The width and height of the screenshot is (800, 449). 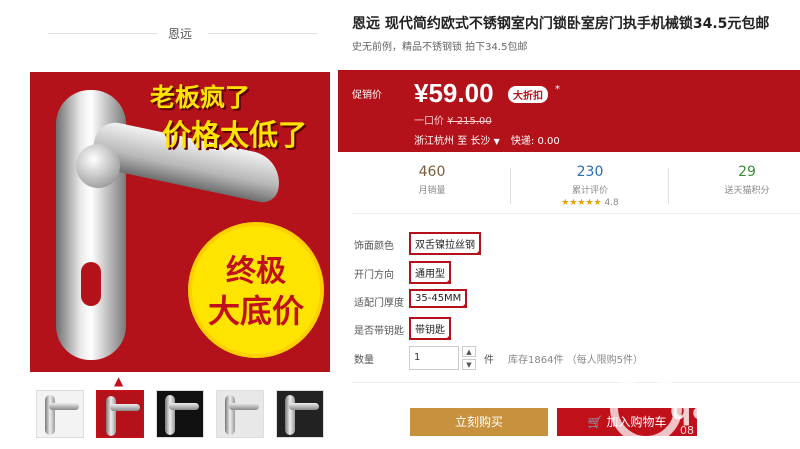 What do you see at coordinates (561, 24) in the screenshot?
I see `product-title: 恩远 现代简约欧式不锈钢室内门锁卧室房门执手机械锁34.5元包邮` at bounding box center [561, 24].